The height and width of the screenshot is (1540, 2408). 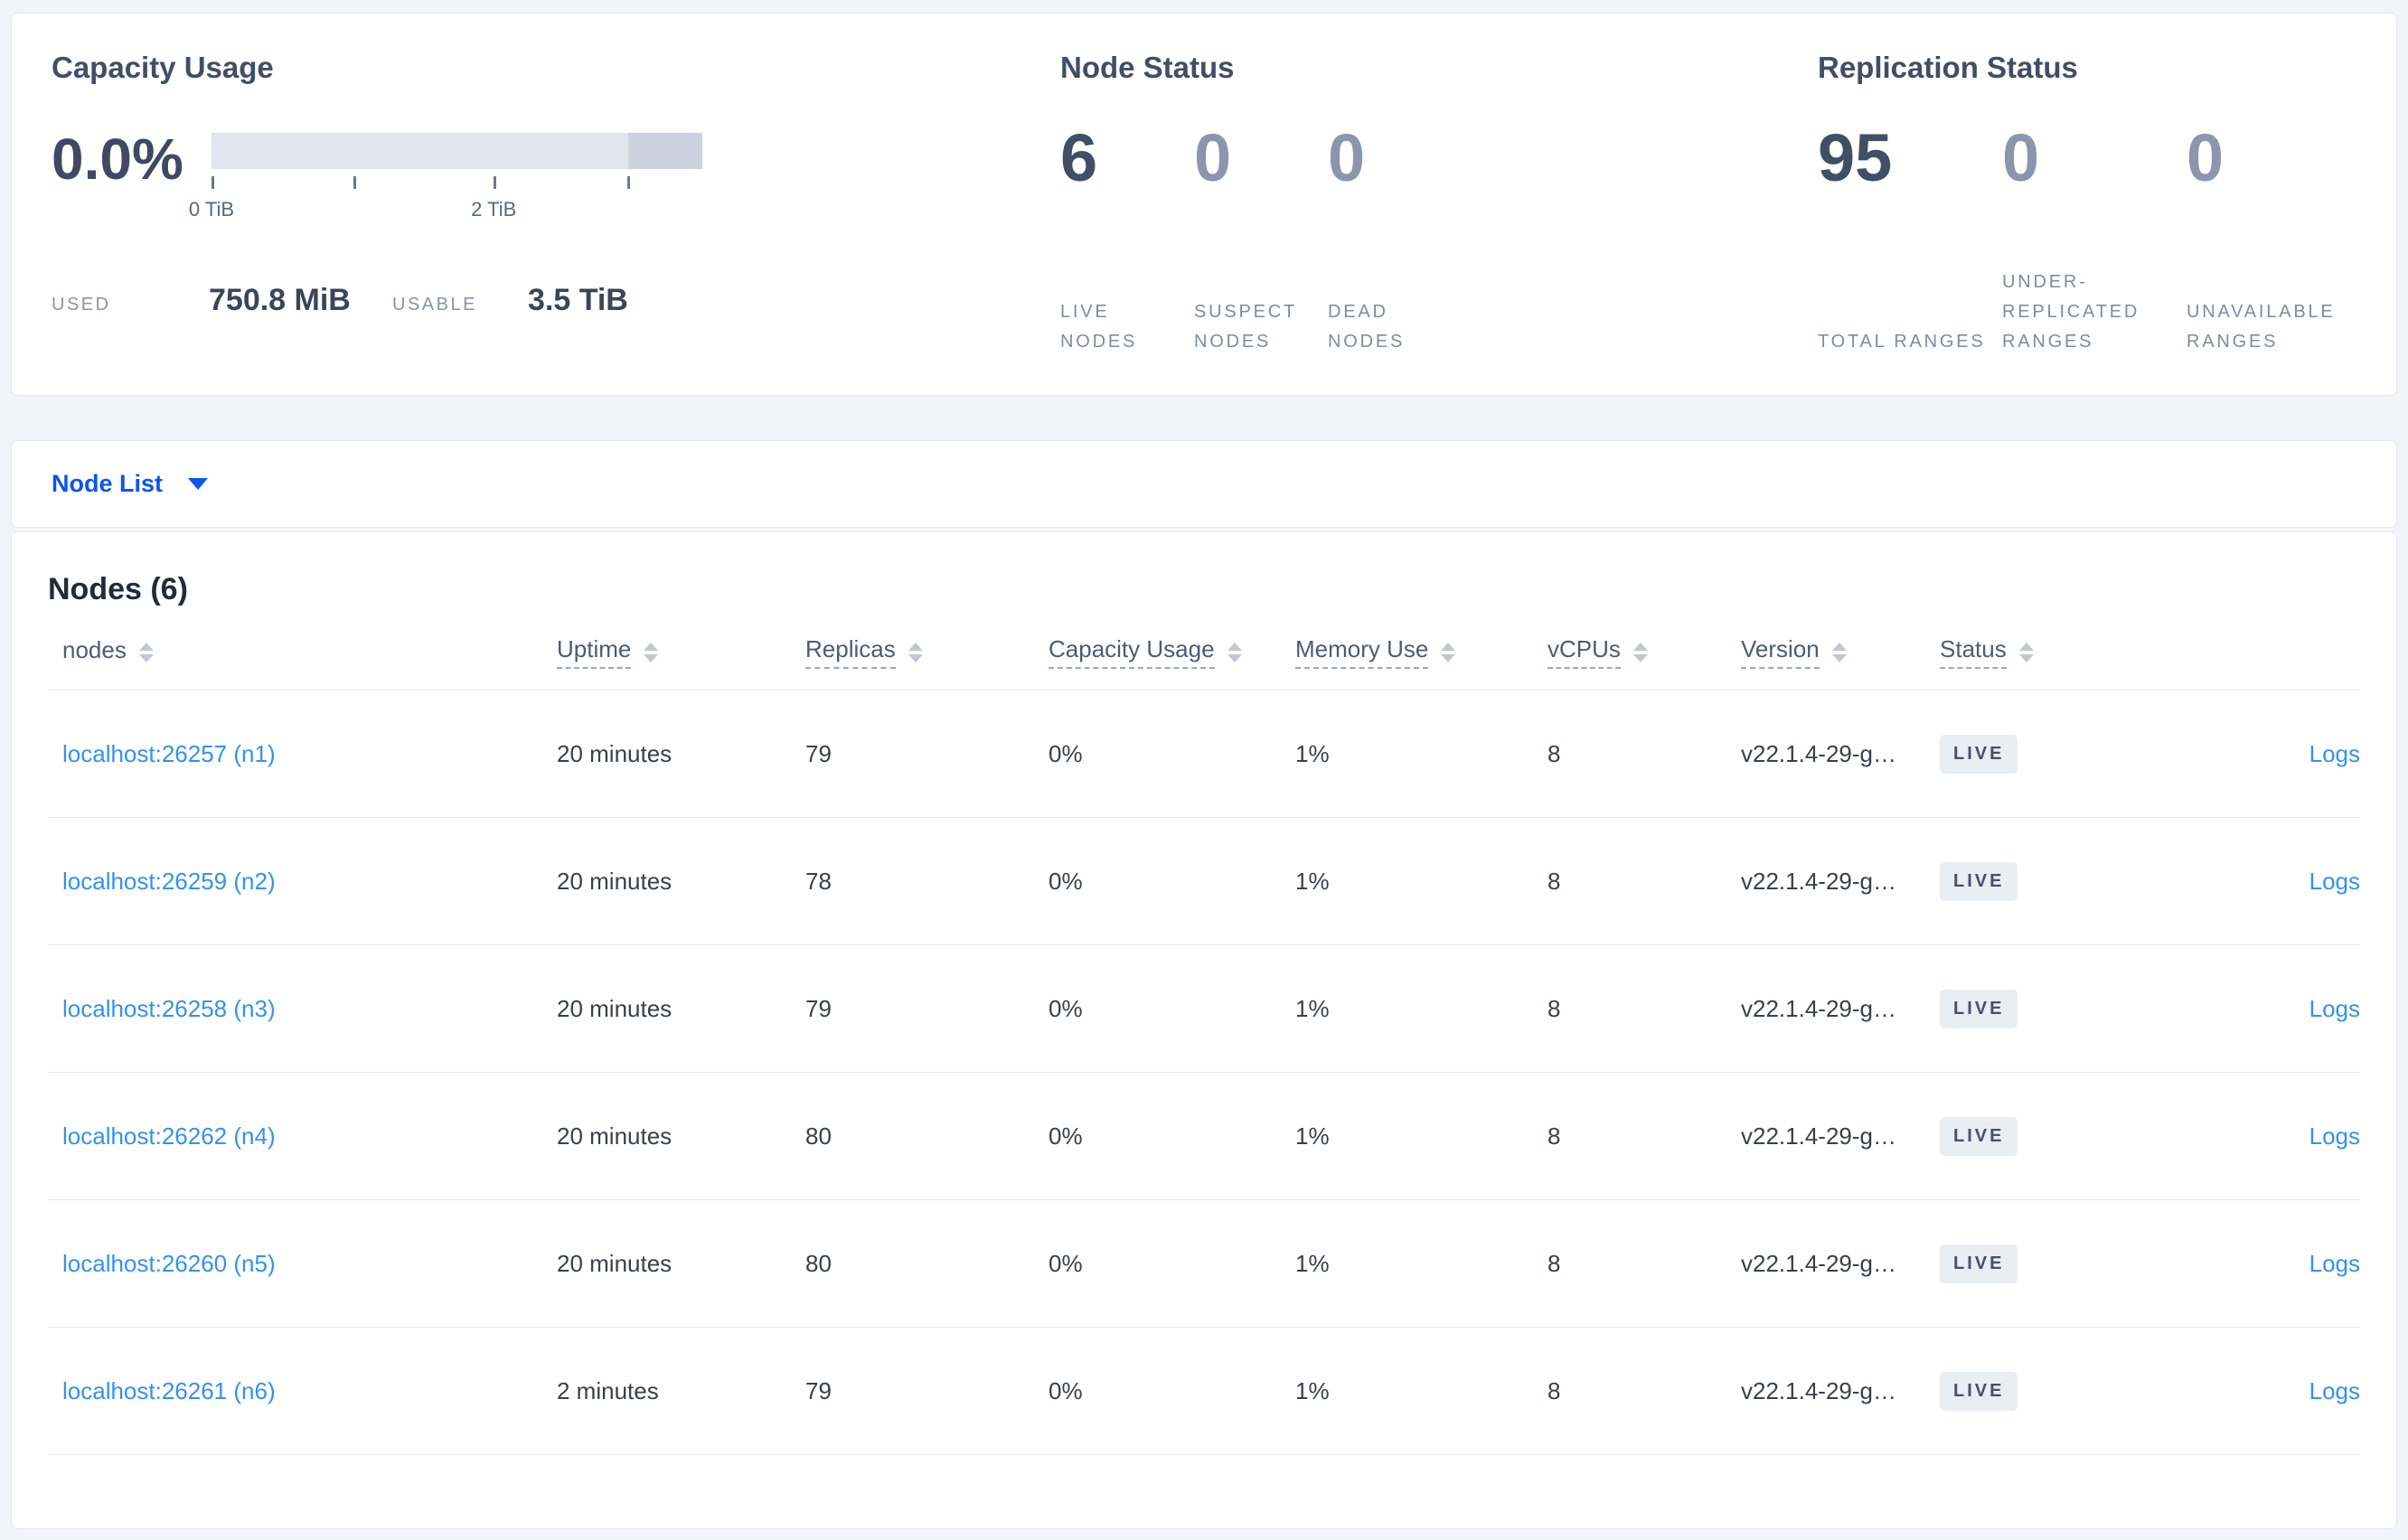 I want to click on replicas-cell: 80, so click(x=818, y=1263).